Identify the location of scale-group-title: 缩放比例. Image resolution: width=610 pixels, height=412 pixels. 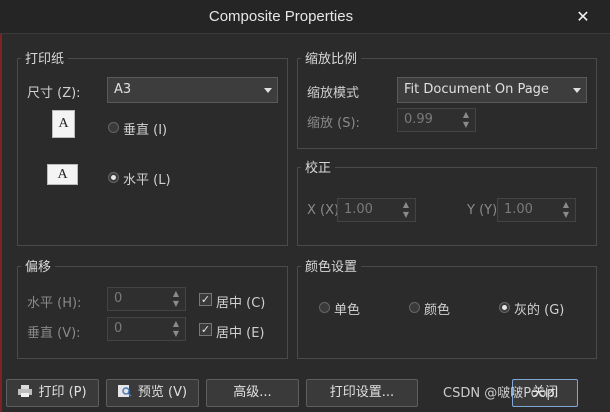
(331, 57).